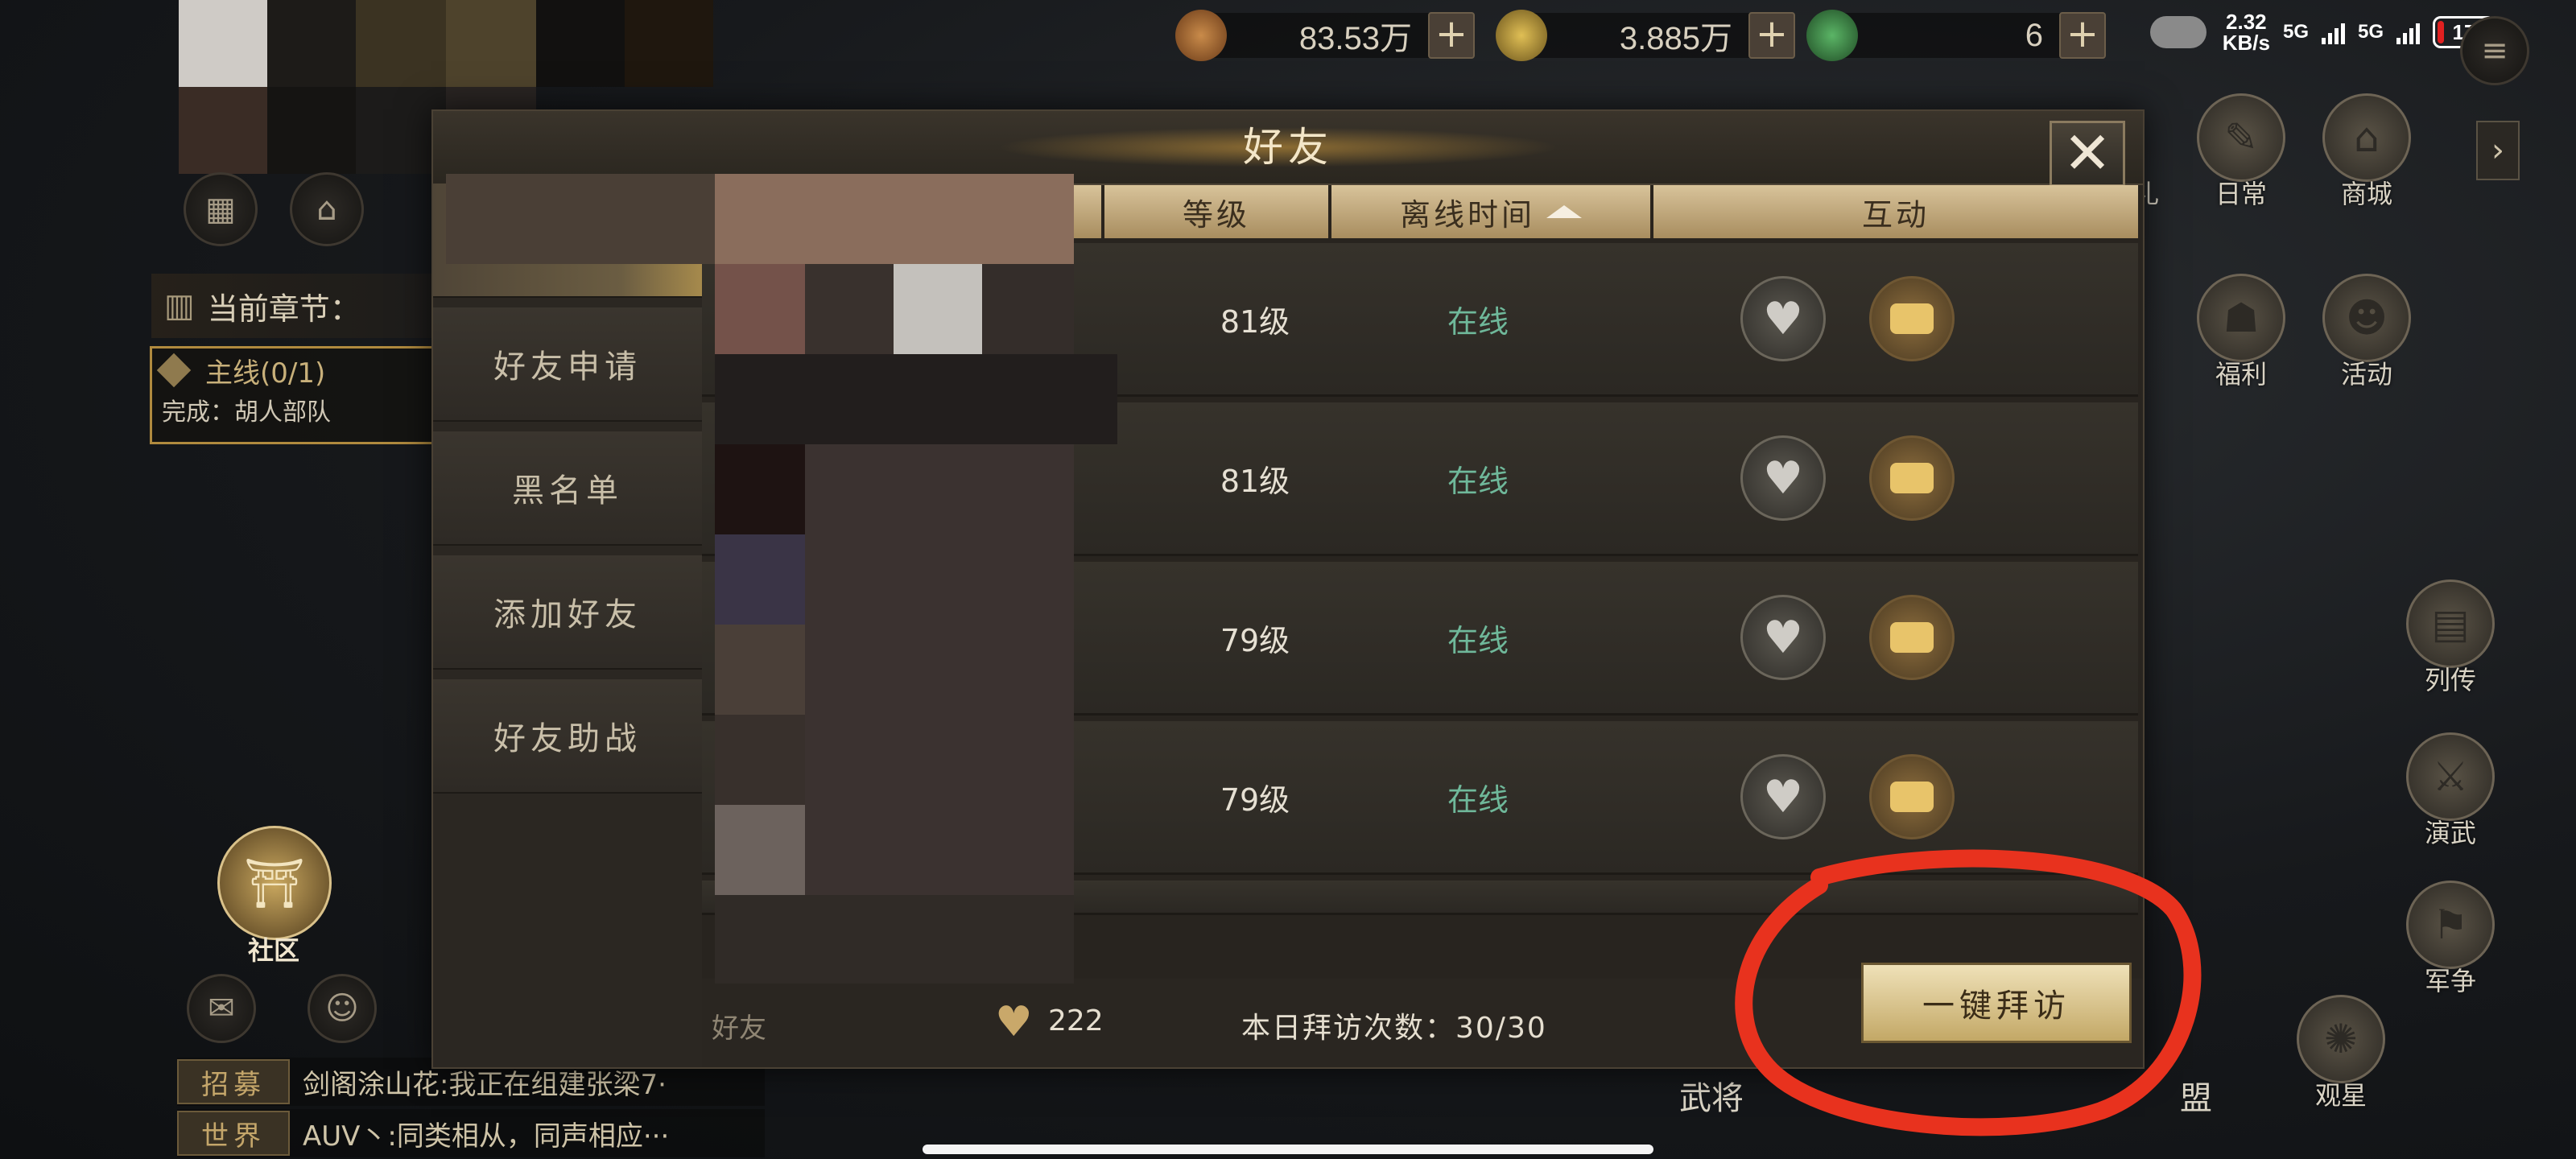  What do you see at coordinates (1217, 211) in the screenshot?
I see `header-level: 等级` at bounding box center [1217, 211].